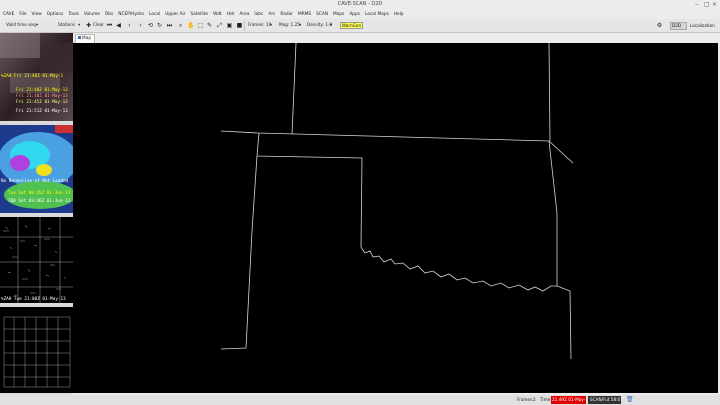 This screenshot has width=720, height=405. Describe the element at coordinates (35, 181) in the screenshot. I see `thumbnail-label: No Normalize of Not Loaded` at that location.